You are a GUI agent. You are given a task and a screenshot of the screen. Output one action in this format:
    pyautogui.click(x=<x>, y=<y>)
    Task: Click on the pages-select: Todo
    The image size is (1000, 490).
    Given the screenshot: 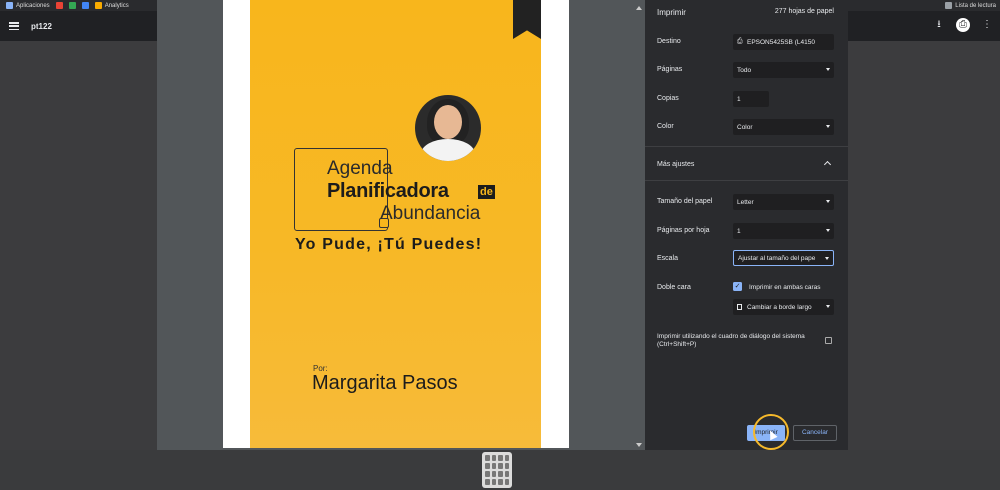 What is the action you would take?
    pyautogui.click(x=783, y=70)
    